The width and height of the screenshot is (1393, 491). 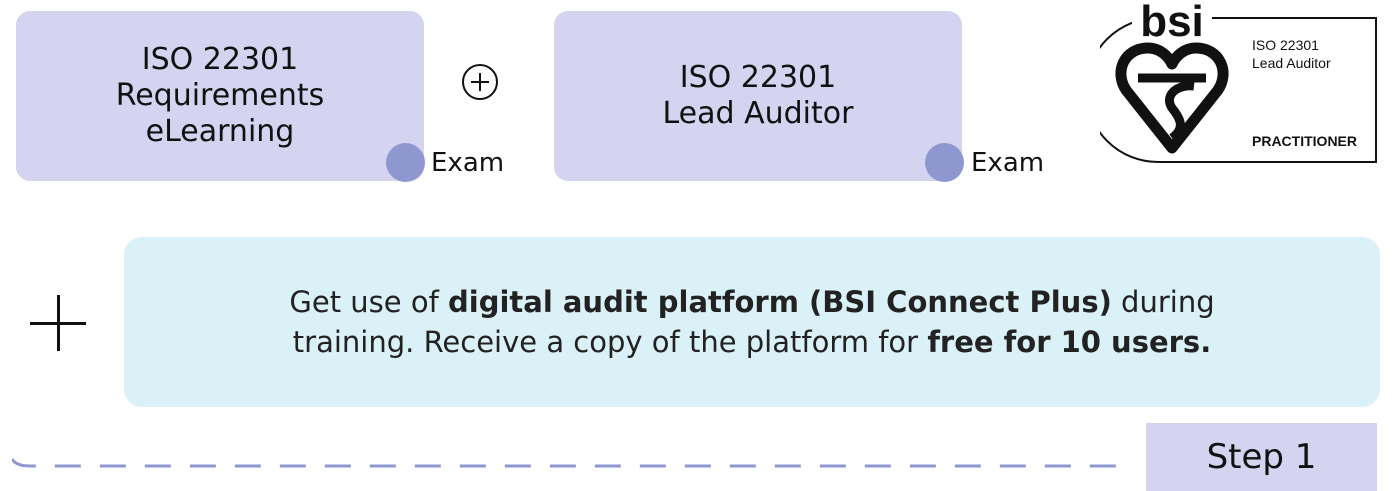 I want to click on badge-role-text: Lead Auditor, so click(x=1291, y=63).